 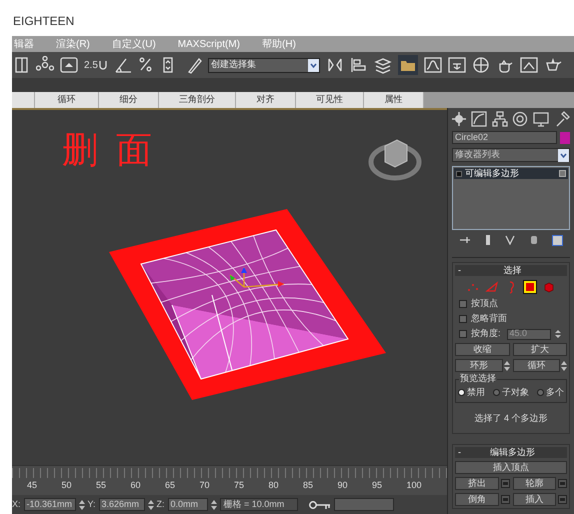 I want to click on timeline-tick-label: 65, so click(x=170, y=485).